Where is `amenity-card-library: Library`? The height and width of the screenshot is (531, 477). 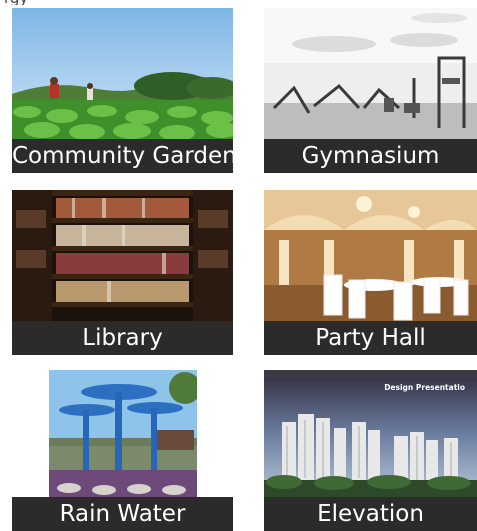
amenity-card-library: Library is located at coordinates (122, 272).